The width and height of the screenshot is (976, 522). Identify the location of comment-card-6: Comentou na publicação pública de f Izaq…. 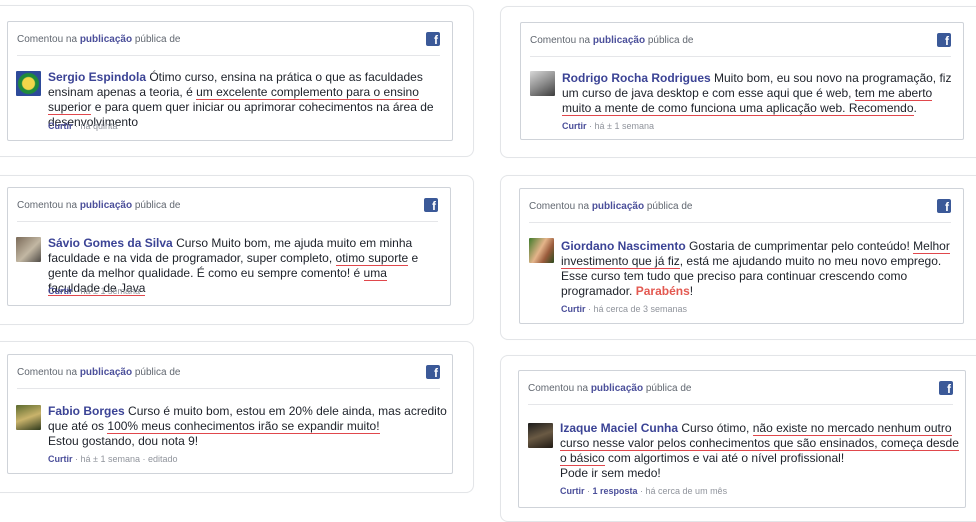
(742, 439).